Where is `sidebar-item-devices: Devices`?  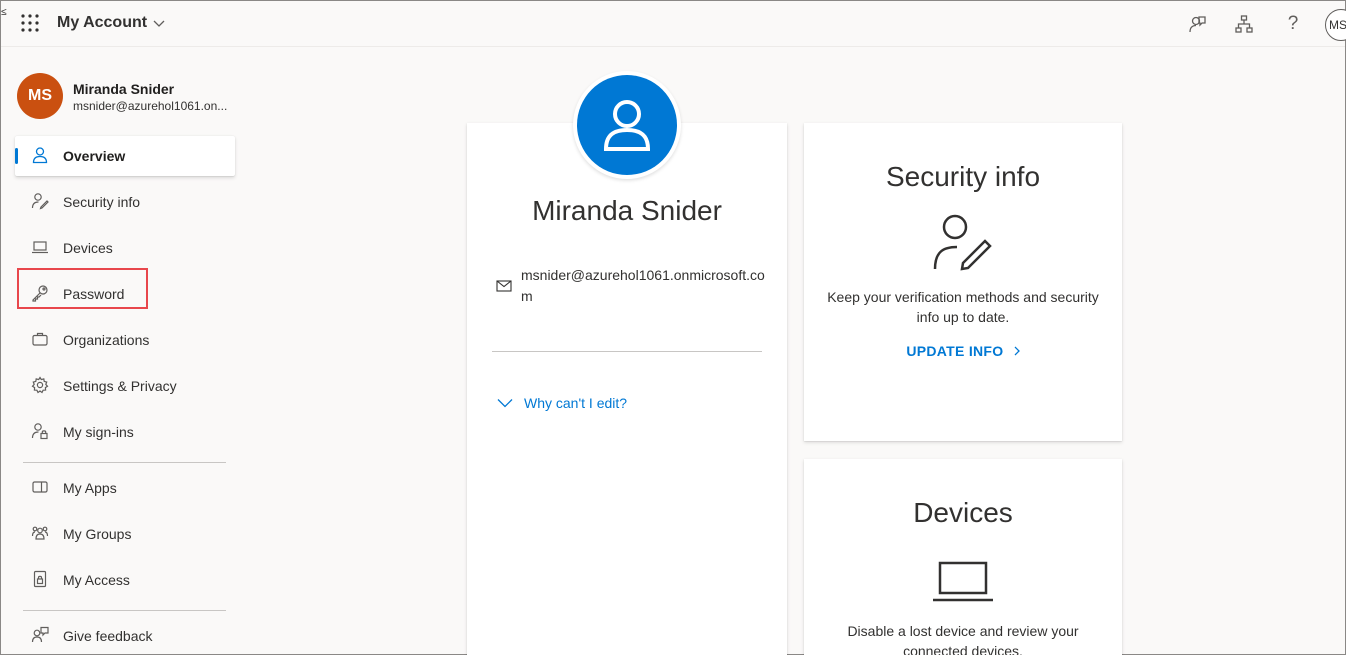 sidebar-item-devices: Devices is located at coordinates (125, 248).